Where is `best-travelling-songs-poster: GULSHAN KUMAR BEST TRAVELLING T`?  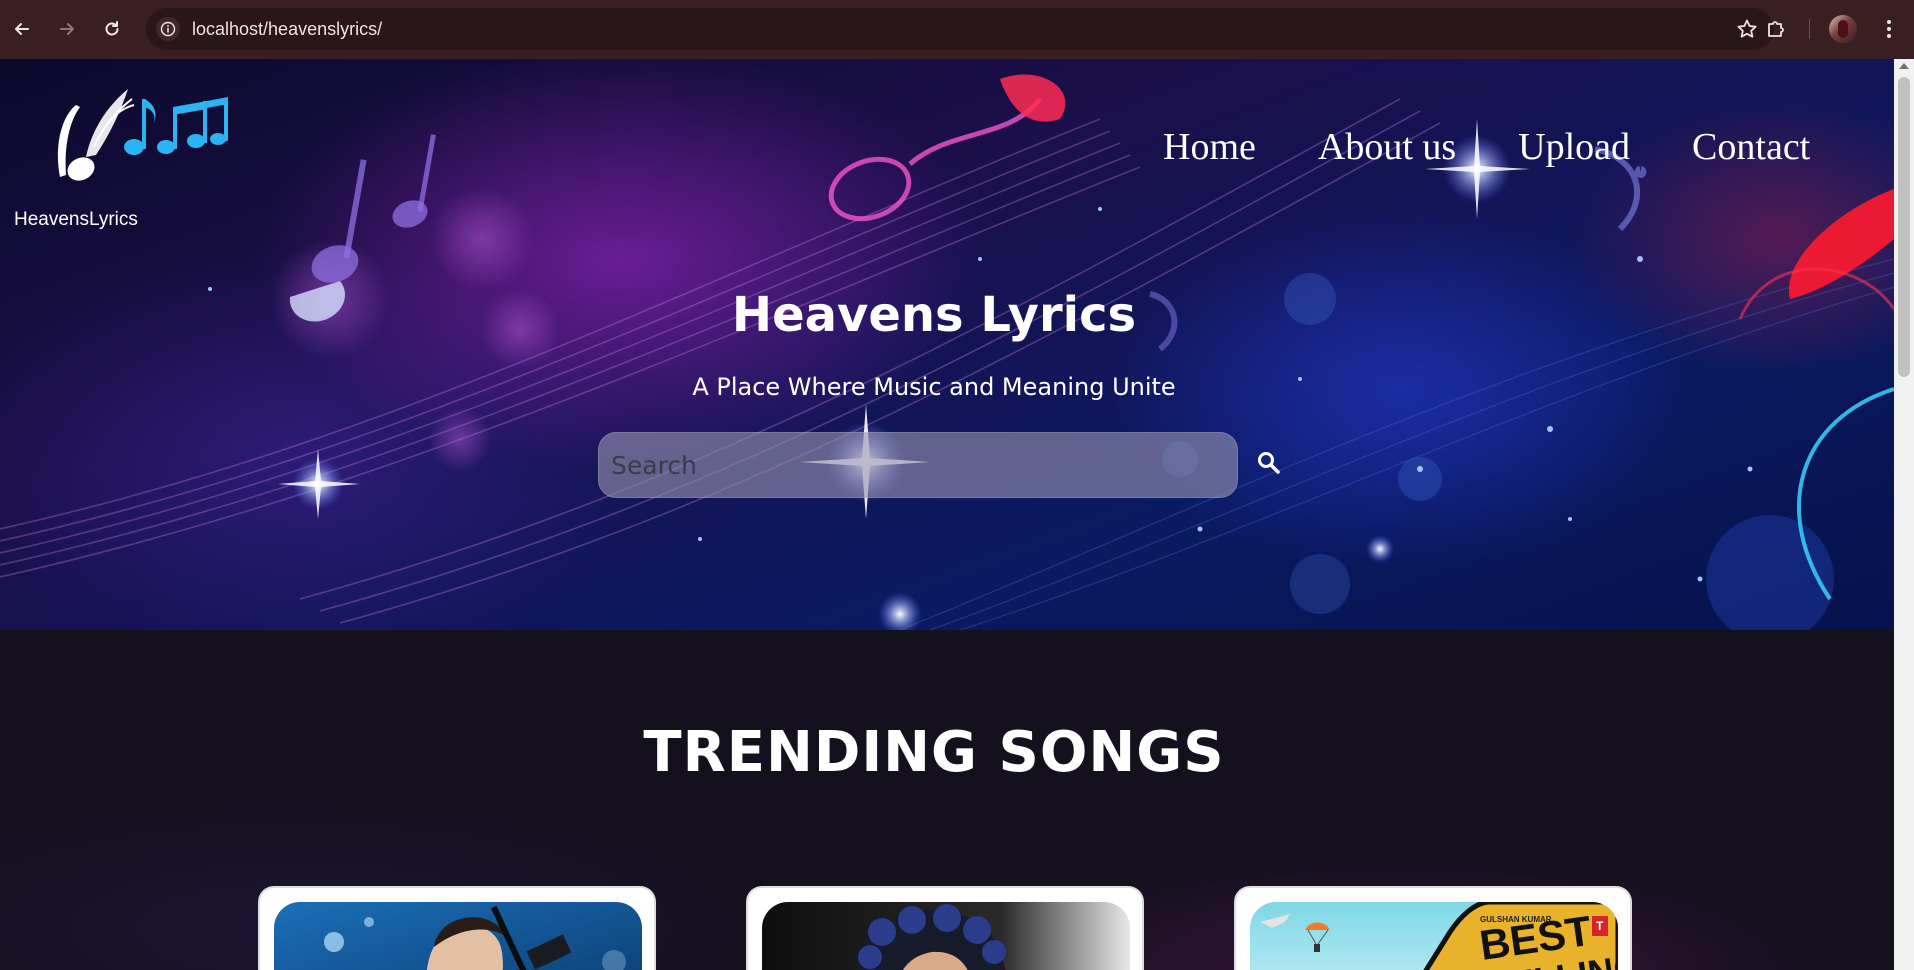
best-travelling-songs-poster: GULSHAN KUMAR BEST TRAVELLING T is located at coordinates (1434, 936).